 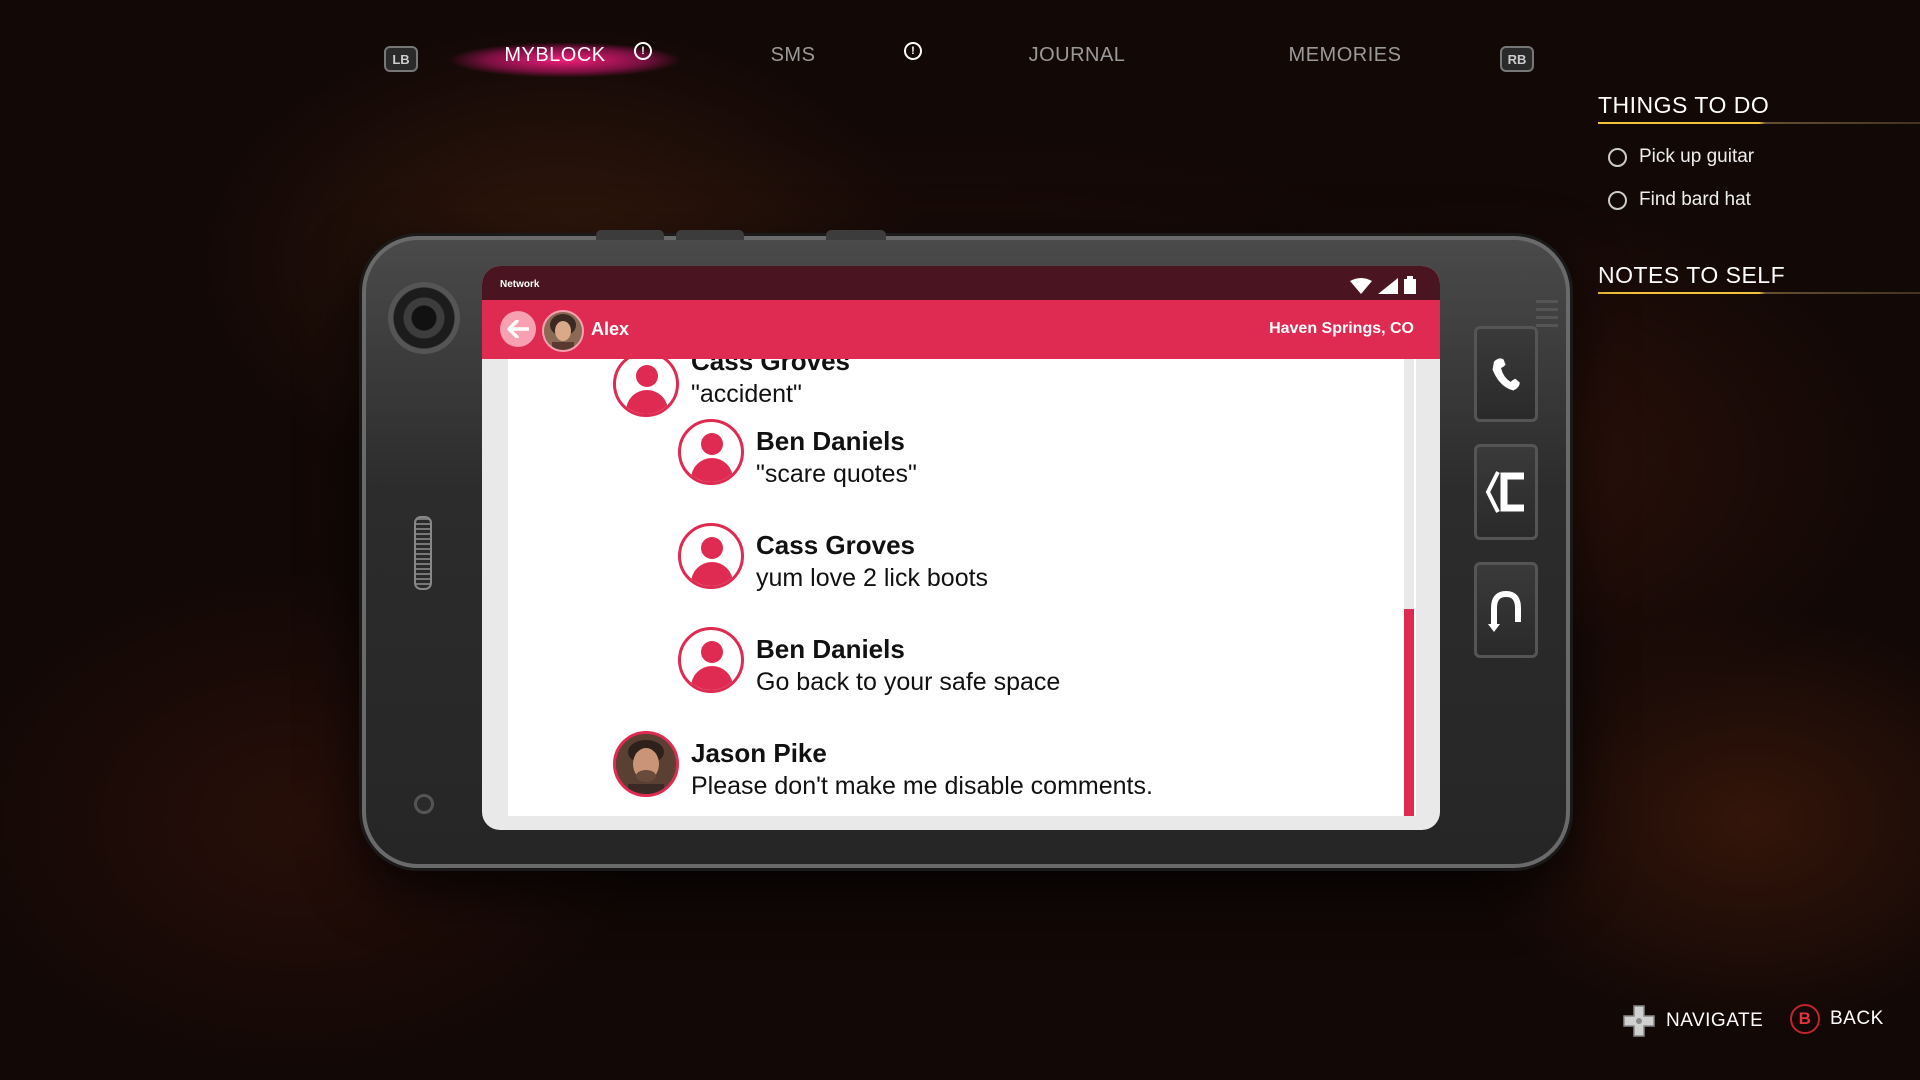 I want to click on call-button, so click(x=1506, y=374).